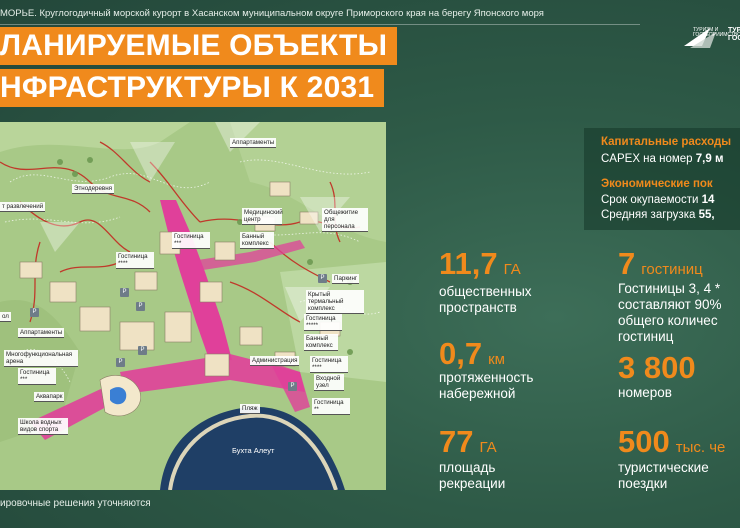 This screenshot has width=740, height=528. What do you see at coordinates (253, 450) in the screenshot?
I see `map-label-bay: Бухта Алеут` at bounding box center [253, 450].